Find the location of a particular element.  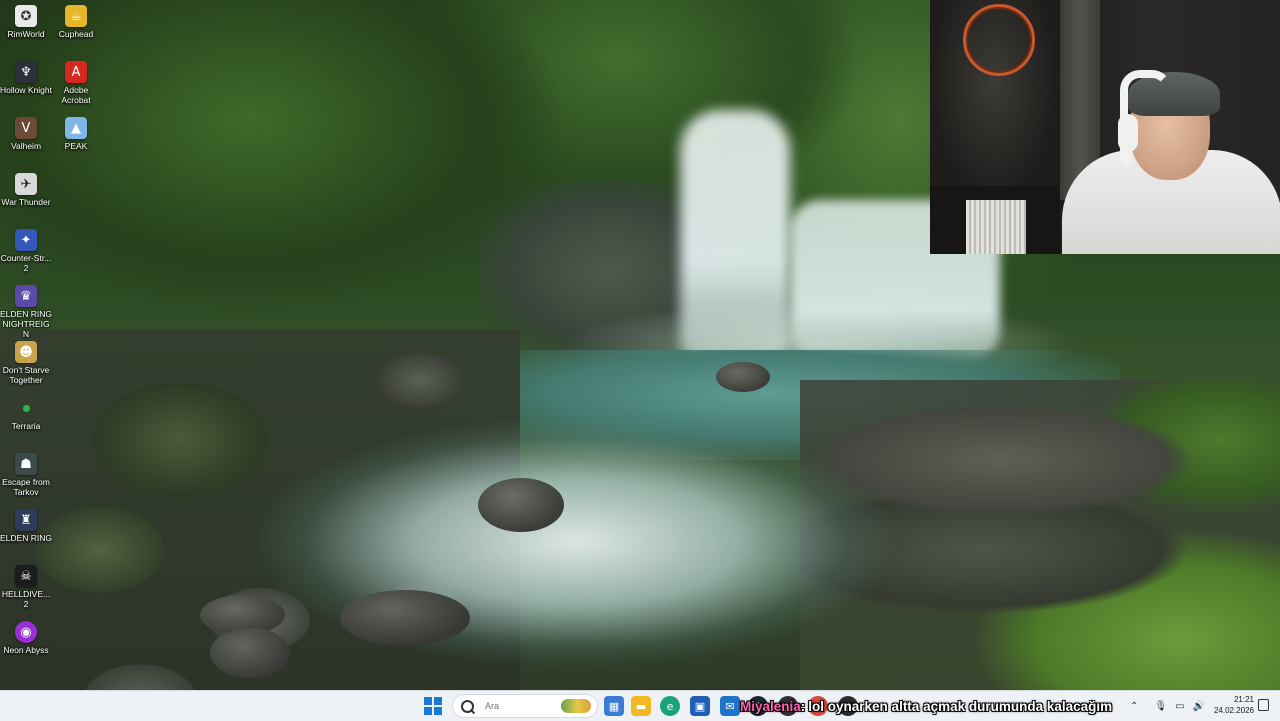

windows-logo-icon is located at coordinates (428, 701).